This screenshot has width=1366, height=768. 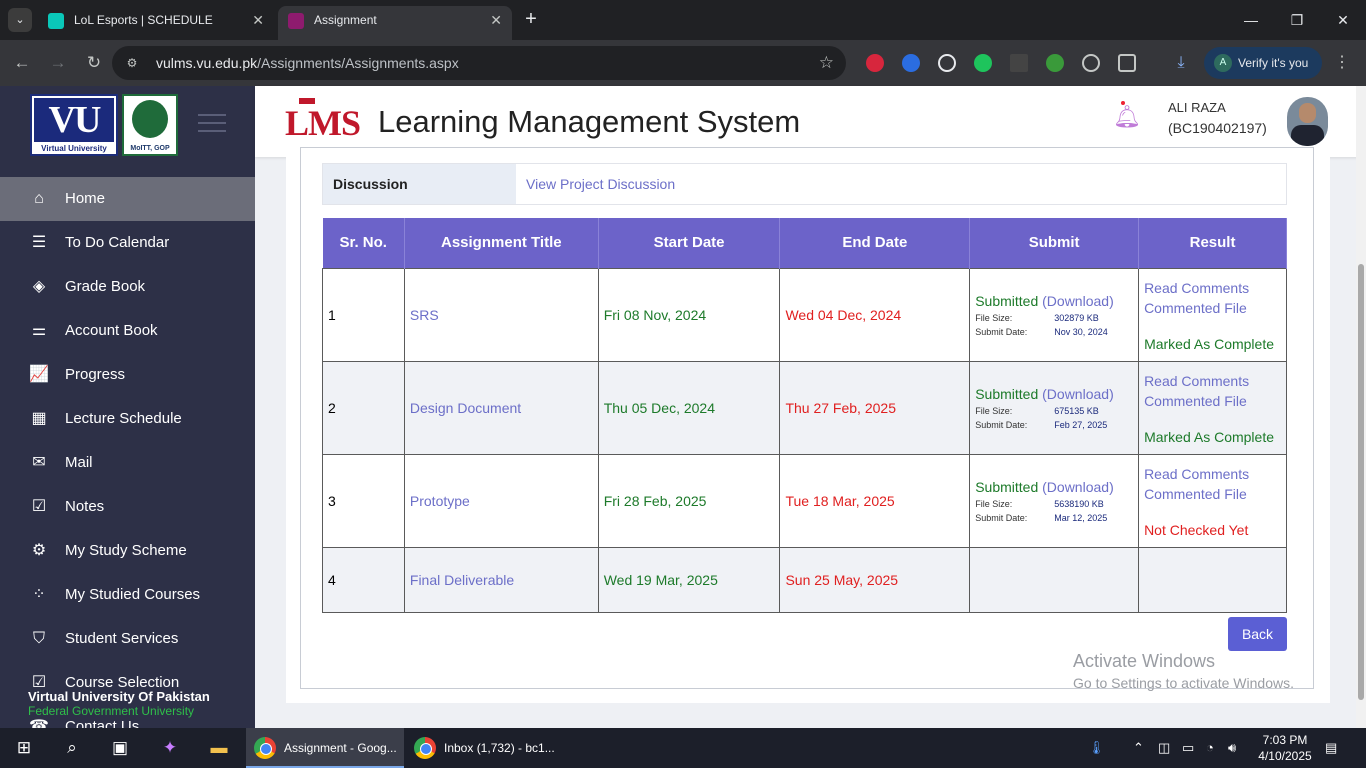 What do you see at coordinates (804, 184) in the screenshot?
I see `discussion-row: Discussion View Project Discussion` at bounding box center [804, 184].